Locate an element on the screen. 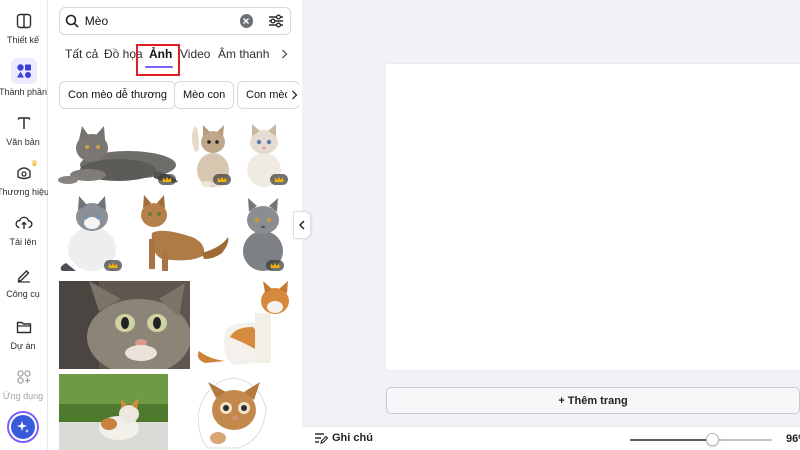 Image resolution: width=800 pixels, height=450 pixels. chip-suggestion: Mèo con is located at coordinates (204, 95).